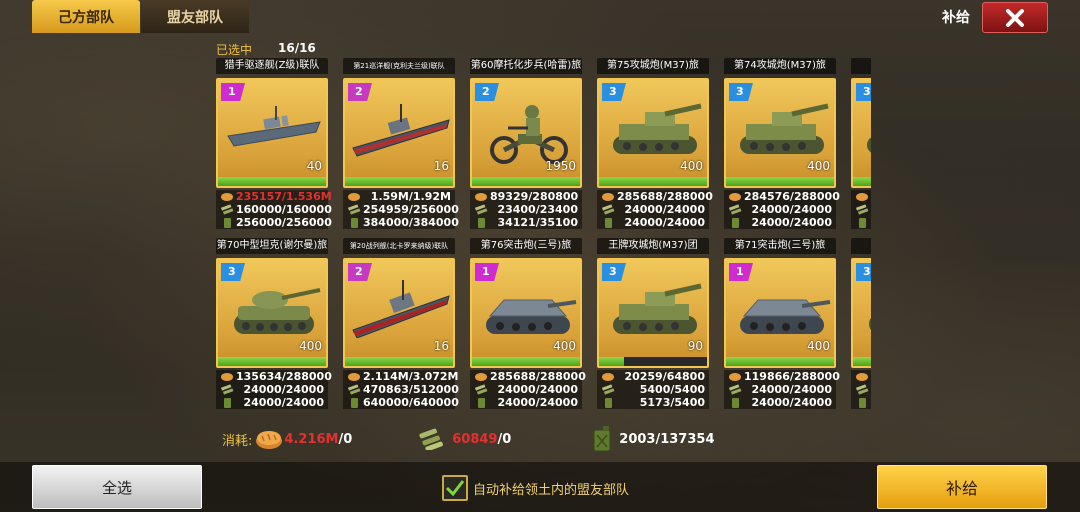 This screenshot has width=1080, height=512. I want to click on unit-name: 第60摩托化步兵(哈雷)旅, so click(526, 66).